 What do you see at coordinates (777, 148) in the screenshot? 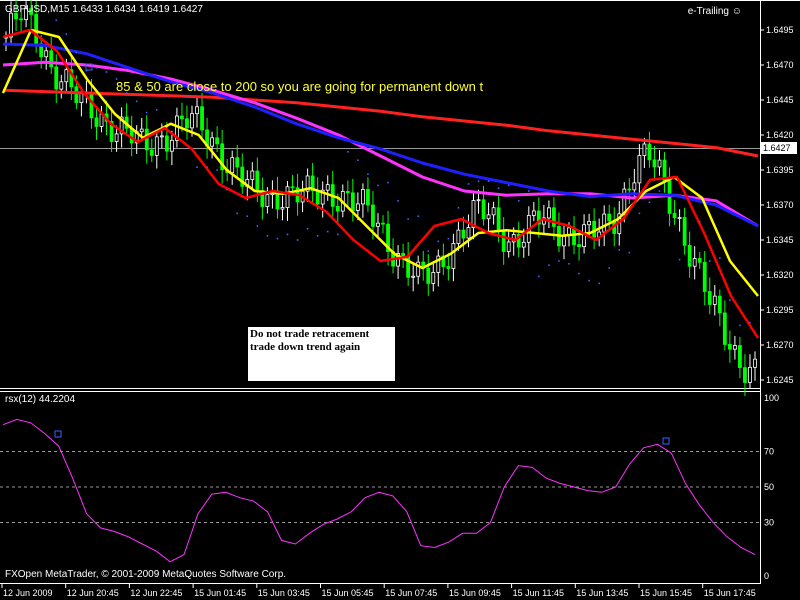
I see `current-price-label: 1.6427` at bounding box center [777, 148].